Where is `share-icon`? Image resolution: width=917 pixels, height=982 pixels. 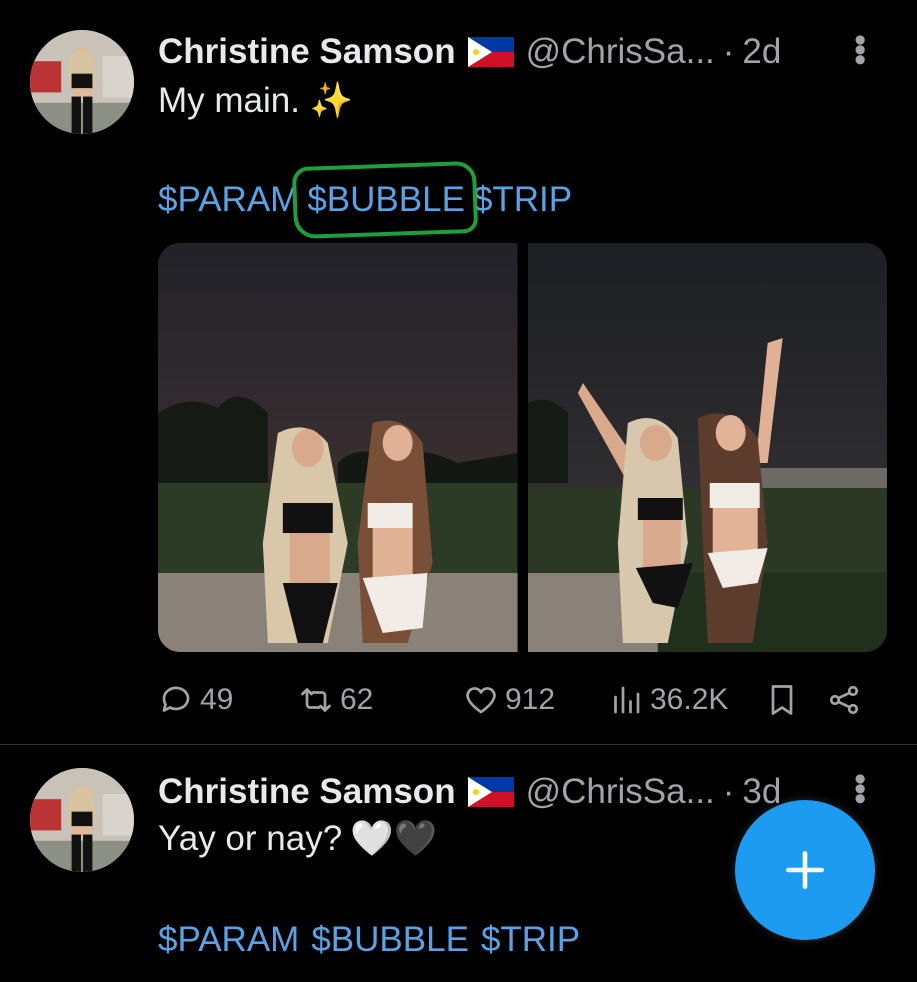 share-icon is located at coordinates (844, 700).